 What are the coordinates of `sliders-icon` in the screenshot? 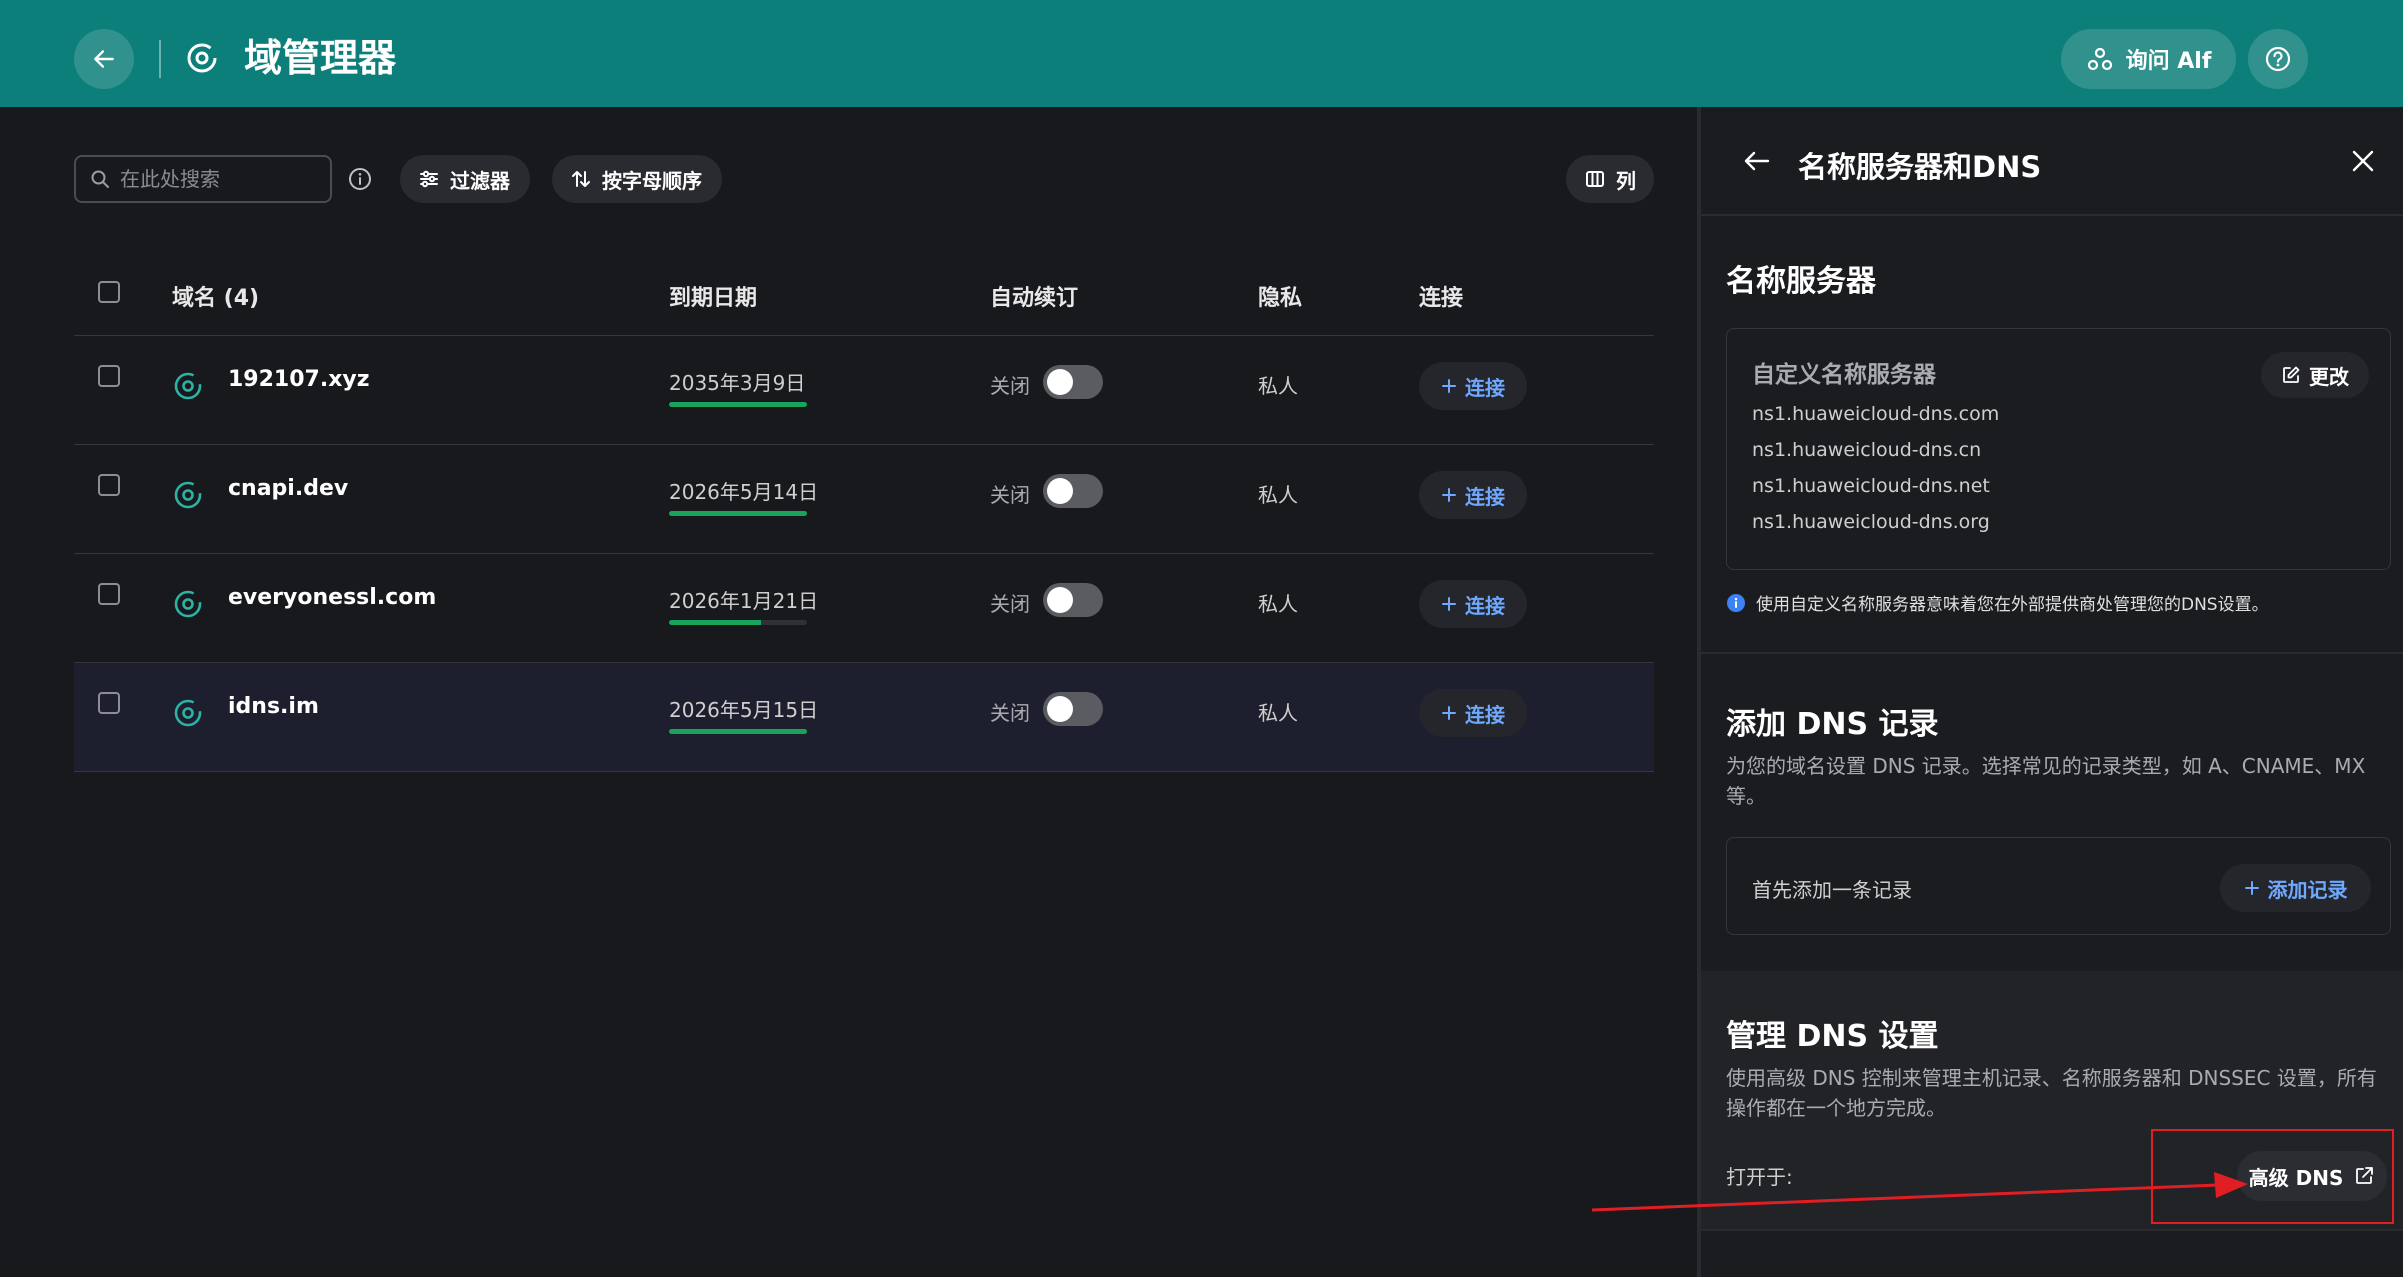 It's located at (429, 179).